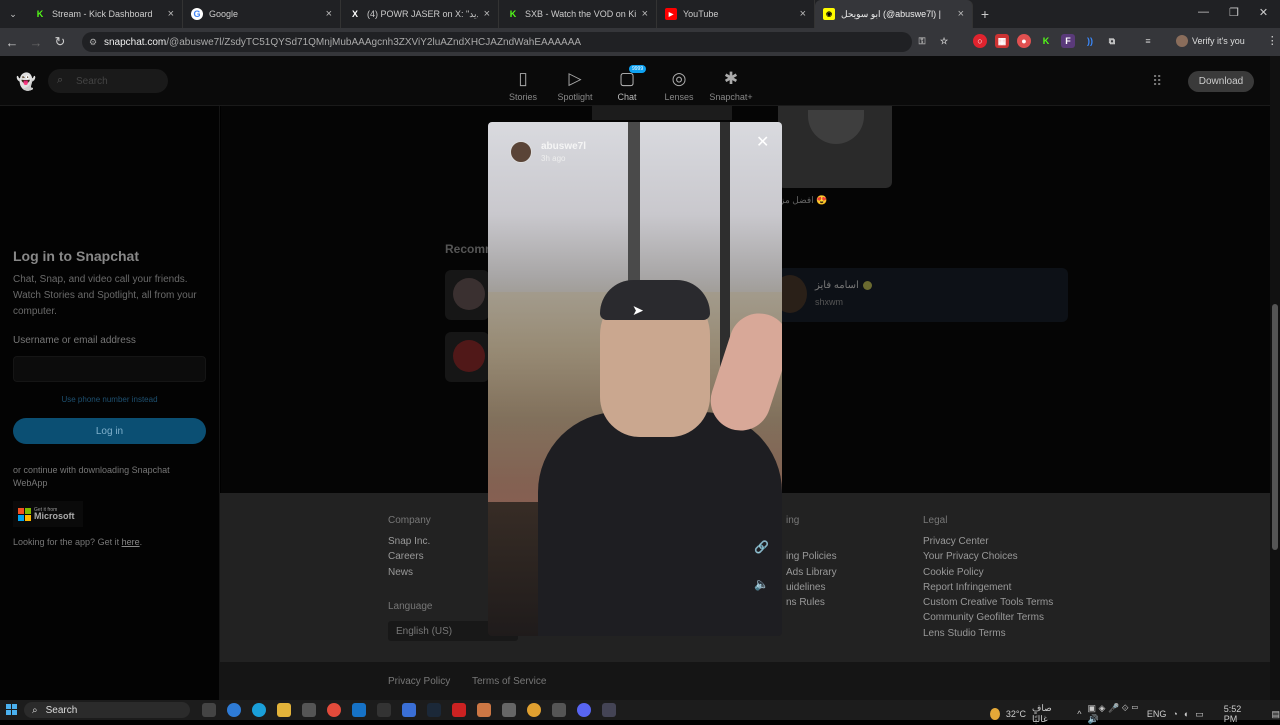  I want to click on footer-link: Custom Creative Tools Terms, so click(988, 604).